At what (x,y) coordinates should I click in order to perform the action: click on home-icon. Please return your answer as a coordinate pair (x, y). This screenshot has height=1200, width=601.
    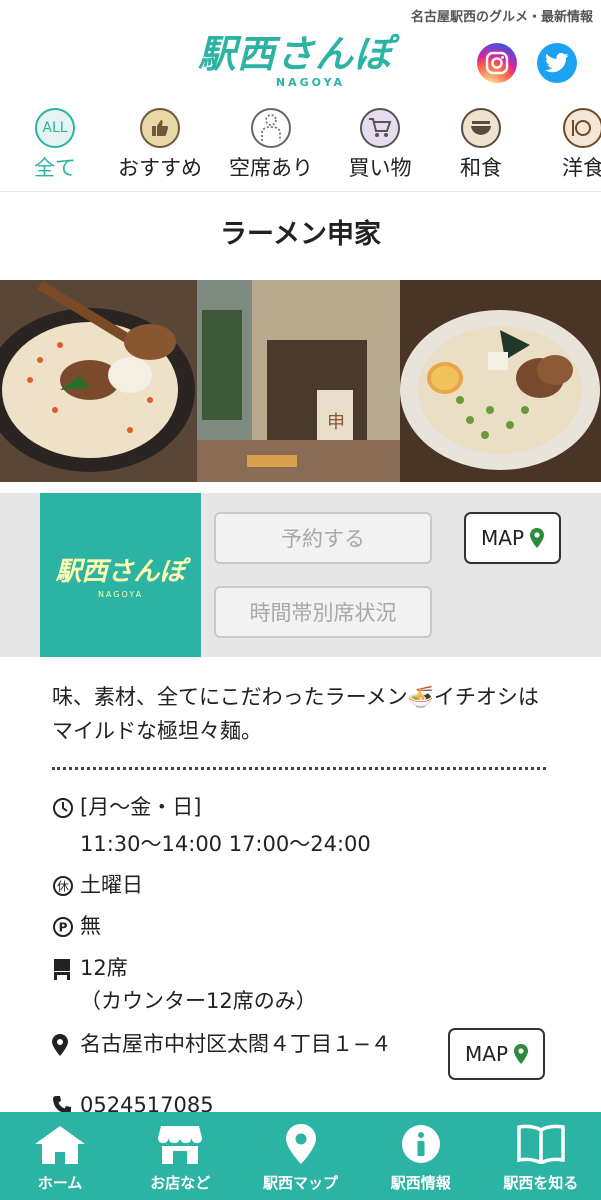
    Looking at the image, I should click on (60, 1145).